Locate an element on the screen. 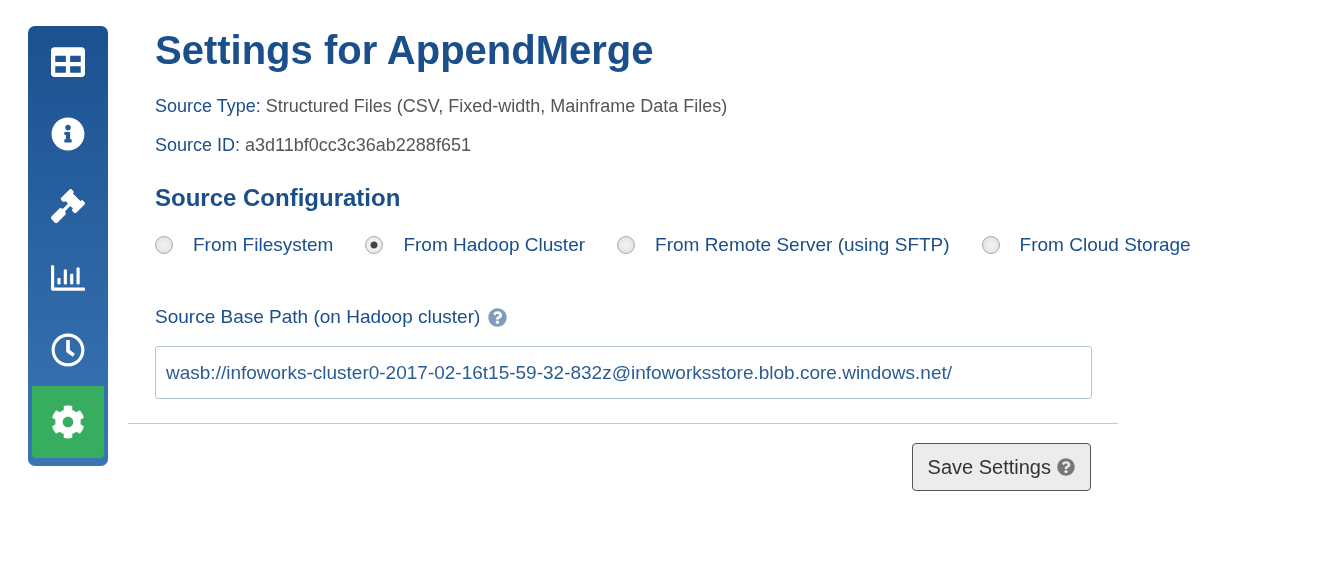  info-label: Source Type: is located at coordinates (208, 106).